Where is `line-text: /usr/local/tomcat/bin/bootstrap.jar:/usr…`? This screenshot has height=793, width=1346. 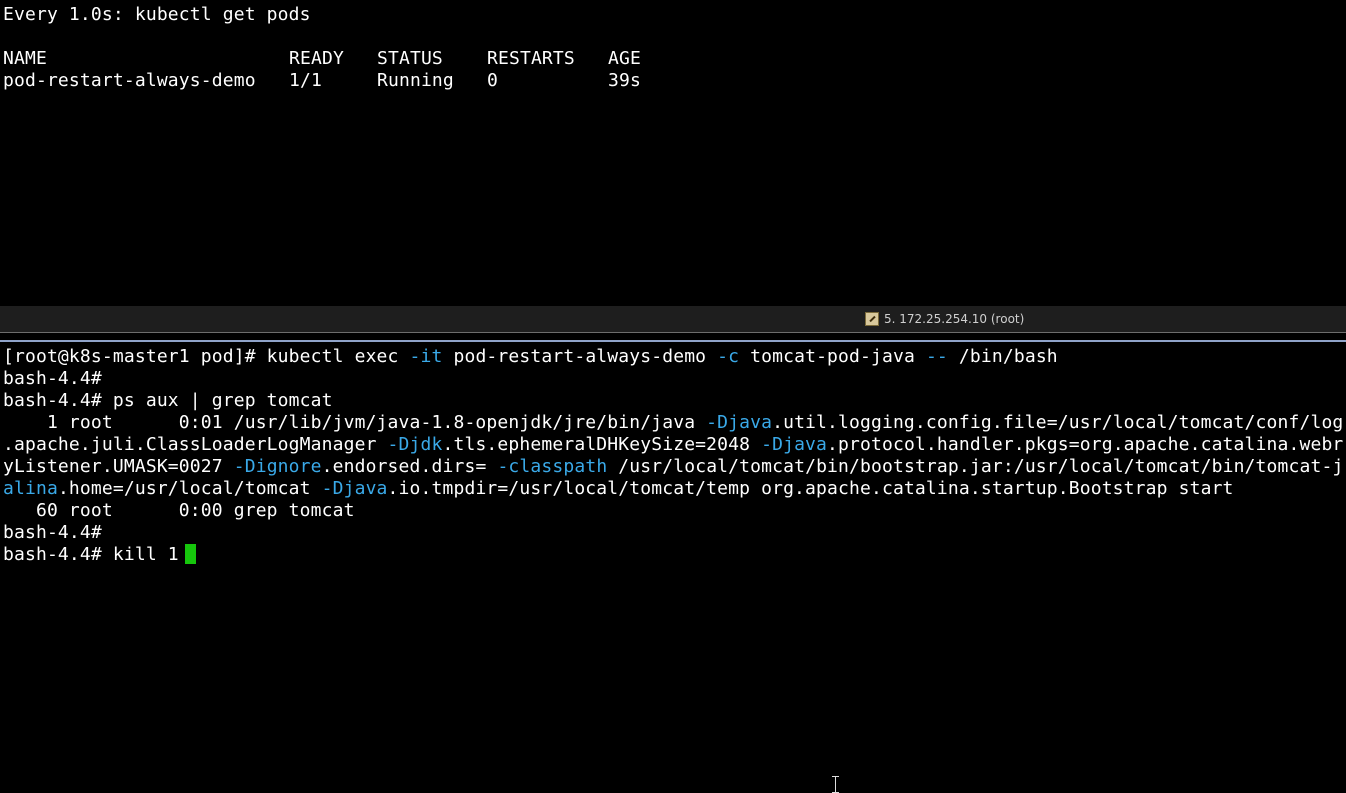
line-text: /usr/local/tomcat/bin/bootstrap.jar:/usr… is located at coordinates (975, 466).